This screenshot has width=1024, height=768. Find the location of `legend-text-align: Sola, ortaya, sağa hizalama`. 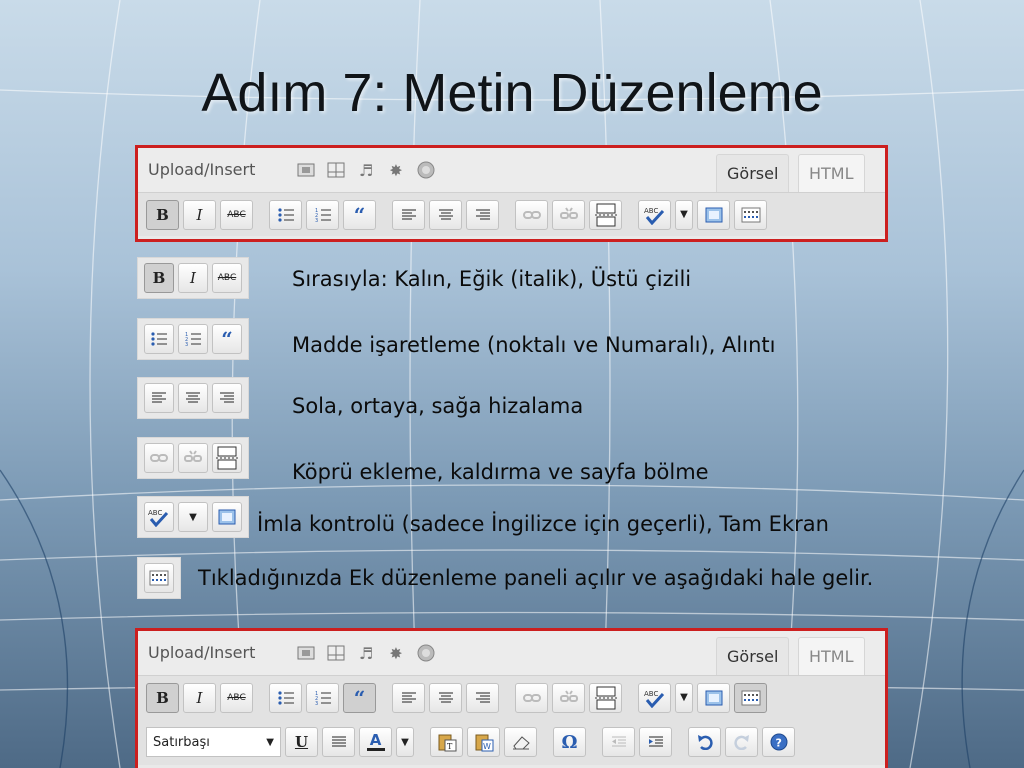

legend-text-align: Sola, ortaya, sağa hizalama is located at coordinates (438, 406).